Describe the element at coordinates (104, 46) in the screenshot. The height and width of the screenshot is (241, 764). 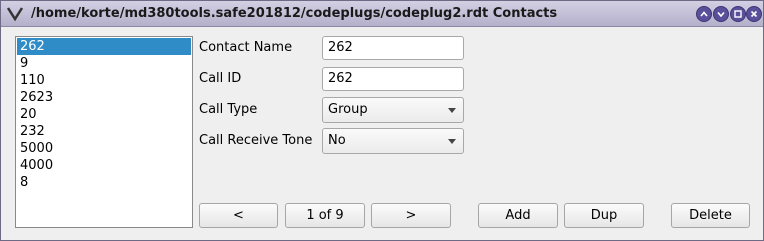
I see `list-item: 262` at that location.